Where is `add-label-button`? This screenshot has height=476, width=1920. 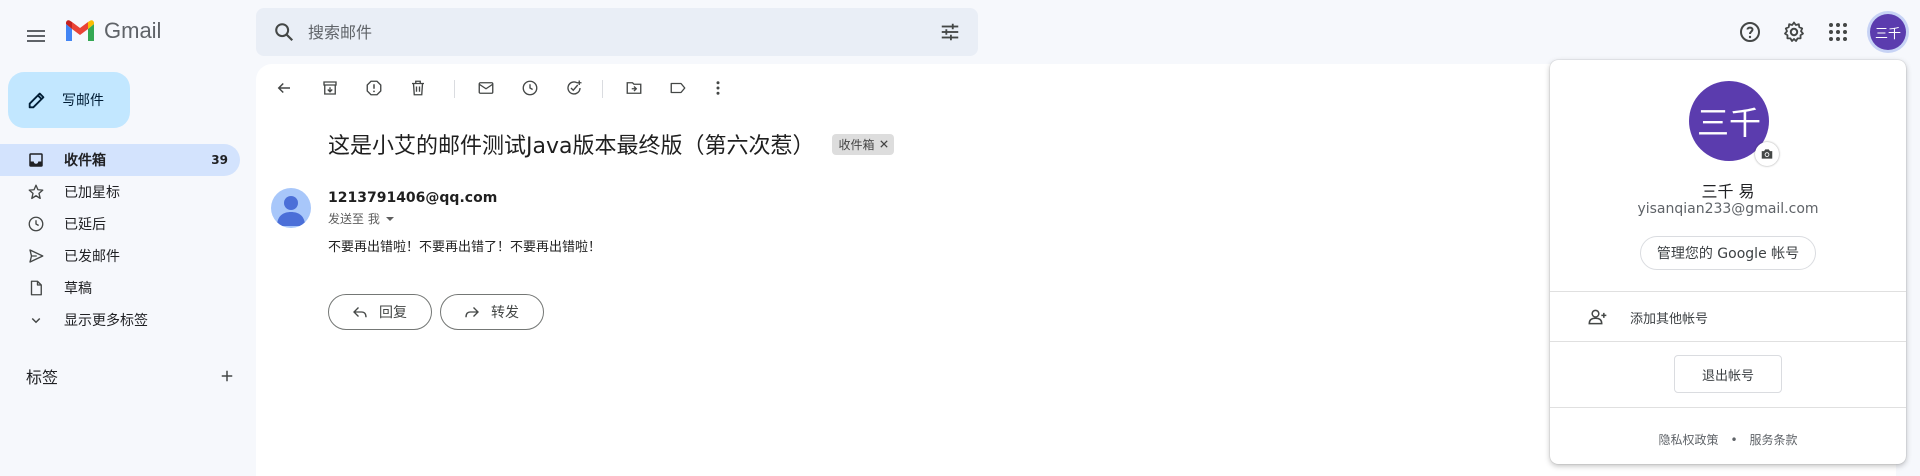
add-label-button is located at coordinates (227, 376).